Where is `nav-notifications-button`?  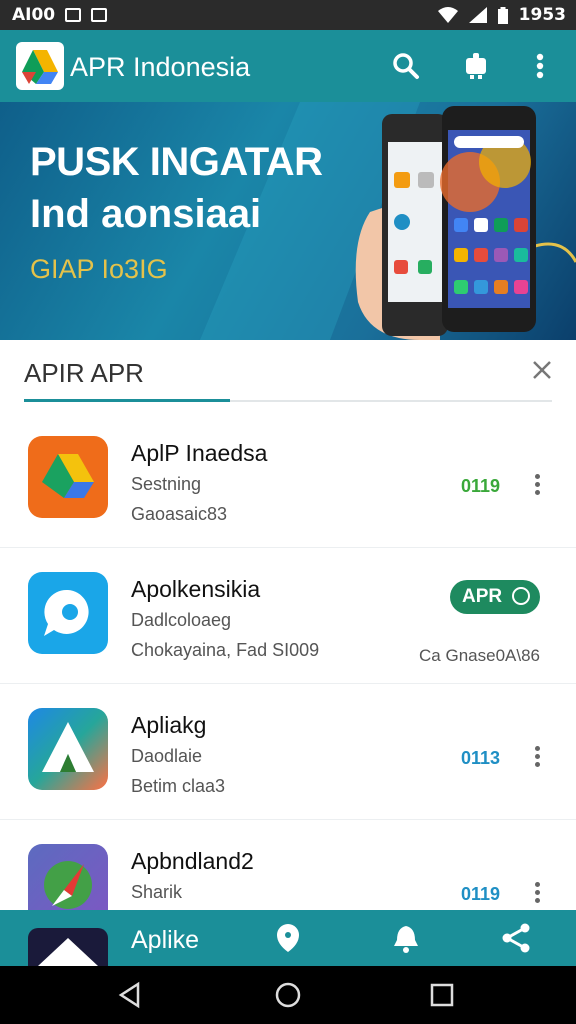
nav-notifications-button is located at coordinates (406, 938).